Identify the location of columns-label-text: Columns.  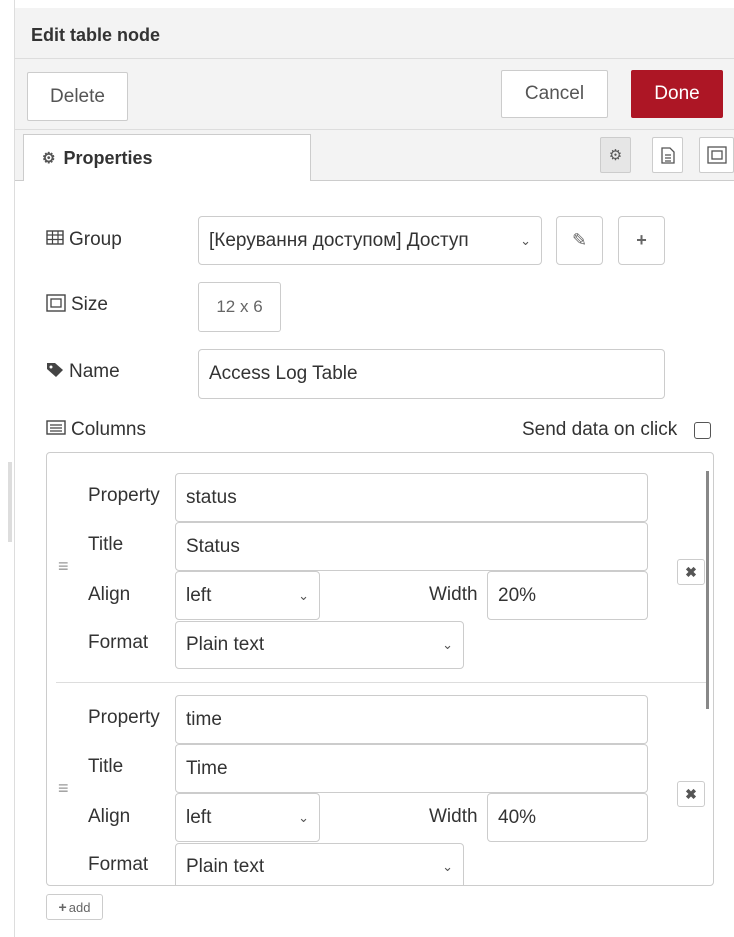
(108, 429).